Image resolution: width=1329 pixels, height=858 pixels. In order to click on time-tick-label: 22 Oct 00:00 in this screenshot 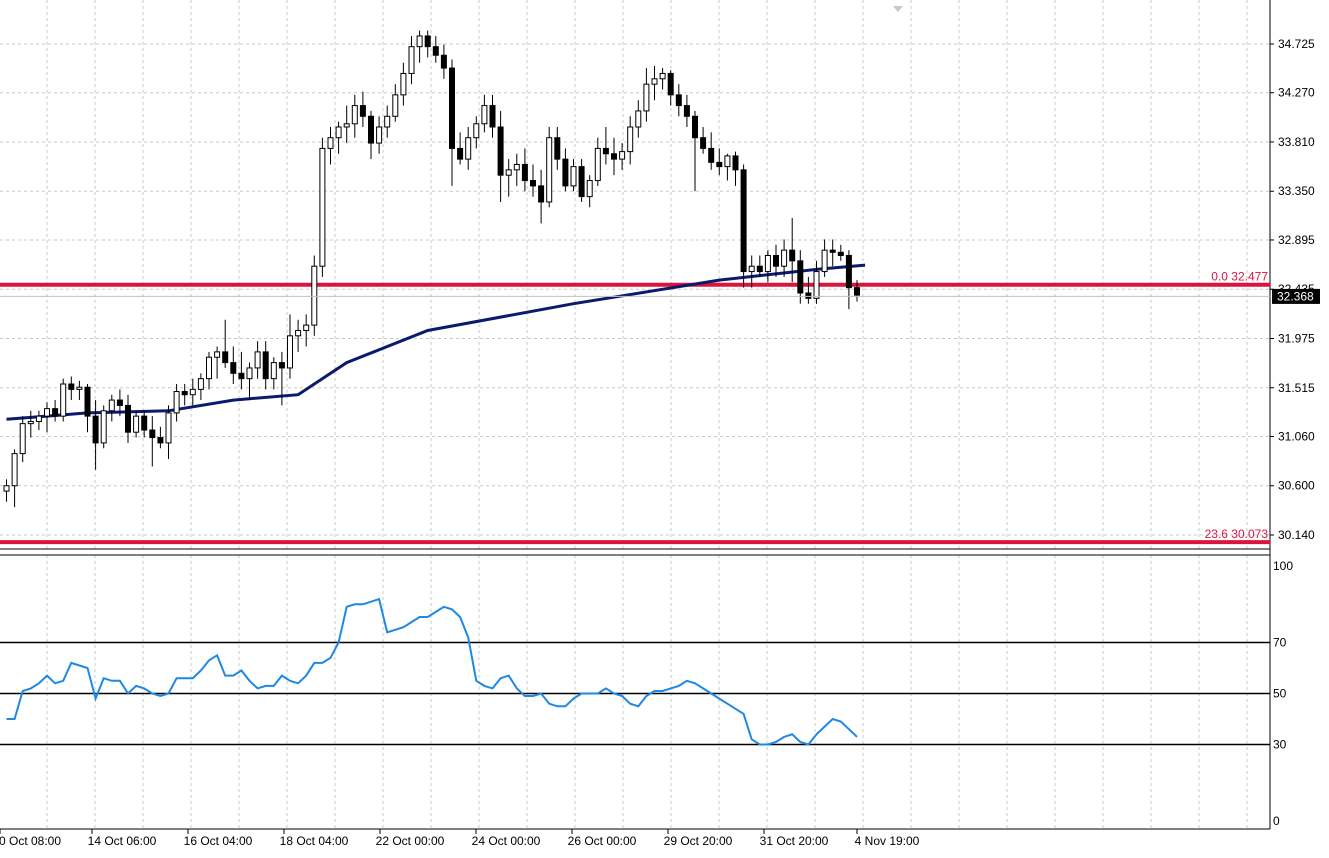, I will do `click(410, 841)`.